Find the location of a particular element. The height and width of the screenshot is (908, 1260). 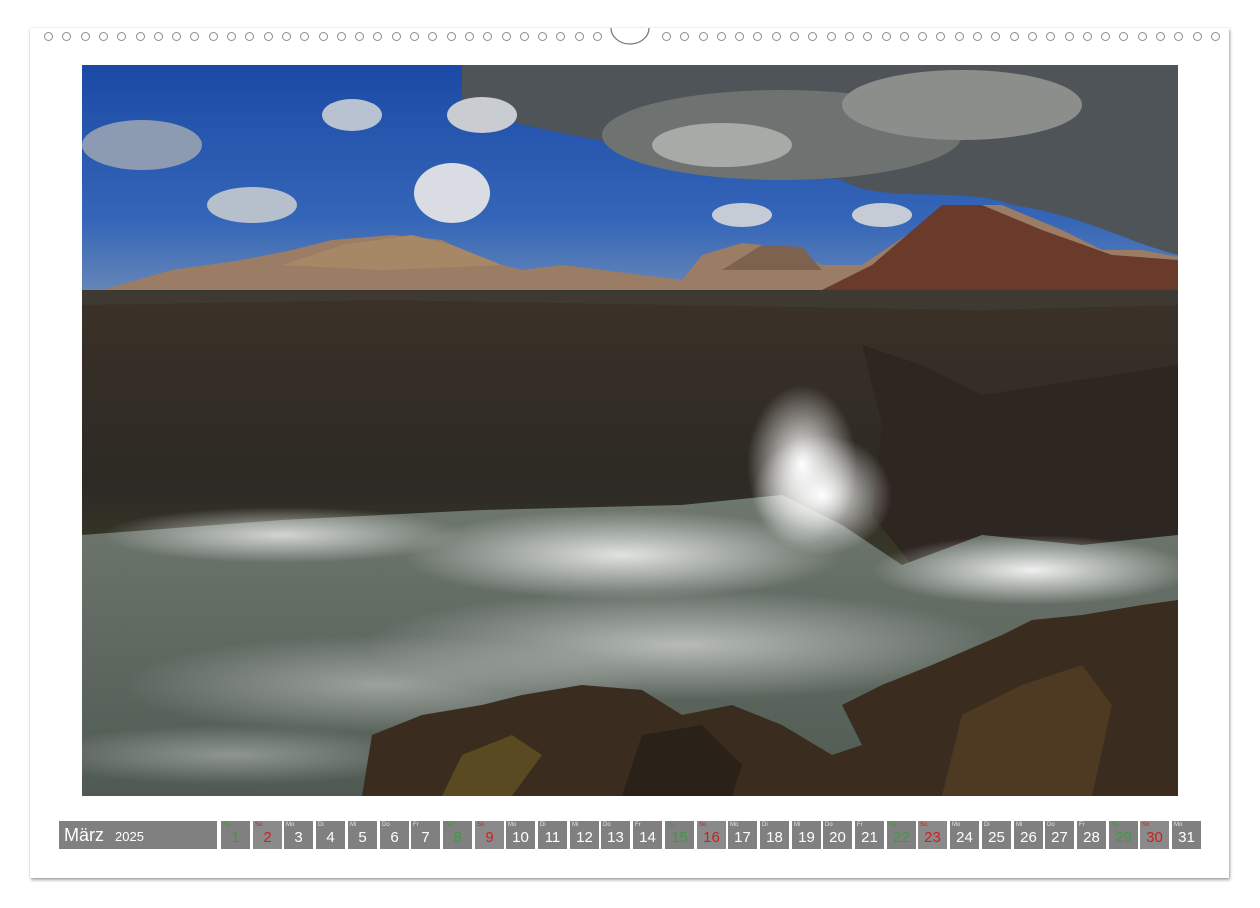

day-cell: So 16 is located at coordinates (711, 835).